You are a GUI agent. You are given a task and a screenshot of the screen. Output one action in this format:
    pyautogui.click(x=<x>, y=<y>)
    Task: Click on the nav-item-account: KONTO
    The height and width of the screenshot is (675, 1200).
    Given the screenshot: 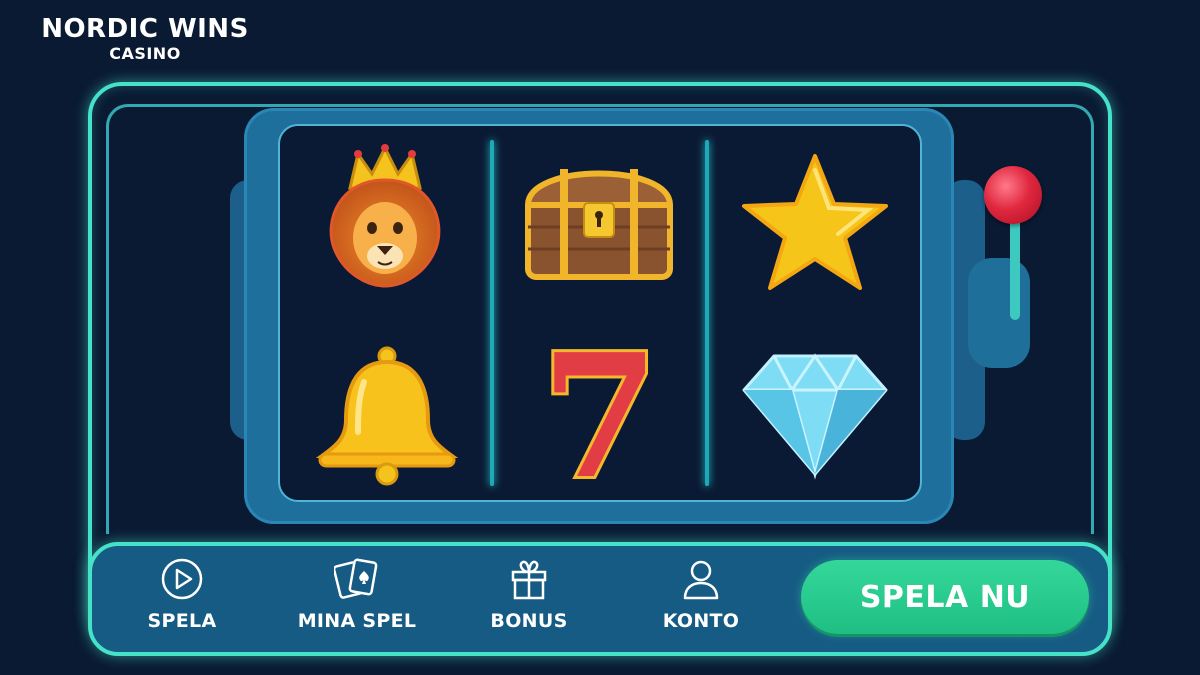 What is the action you would take?
    pyautogui.click(x=701, y=598)
    